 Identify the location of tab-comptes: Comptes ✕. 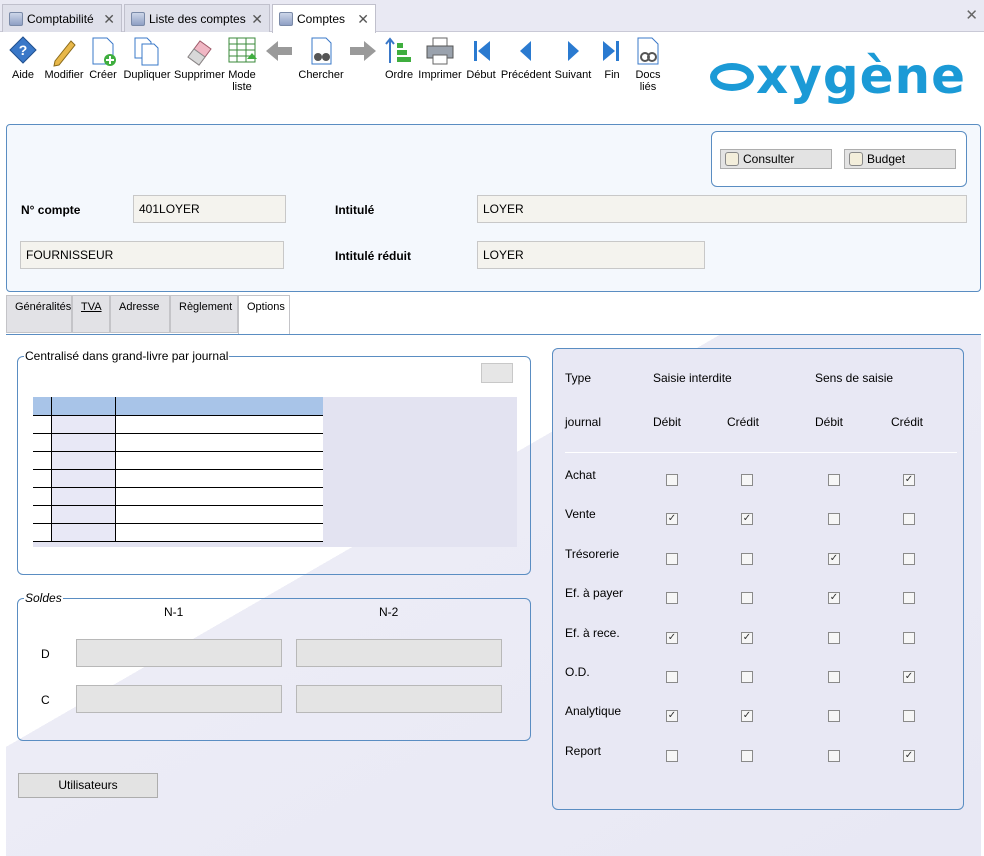
(324, 18).